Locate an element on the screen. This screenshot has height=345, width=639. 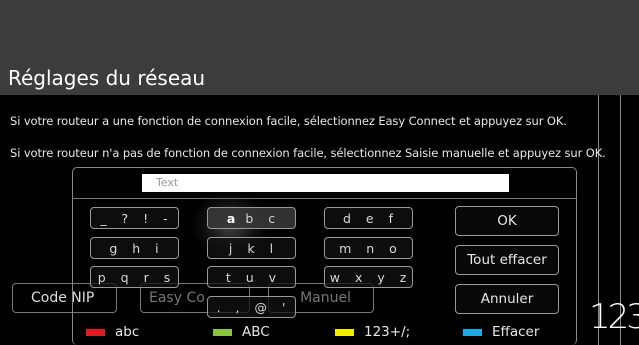
key-symbols: _ ? ! - is located at coordinates (134, 218).